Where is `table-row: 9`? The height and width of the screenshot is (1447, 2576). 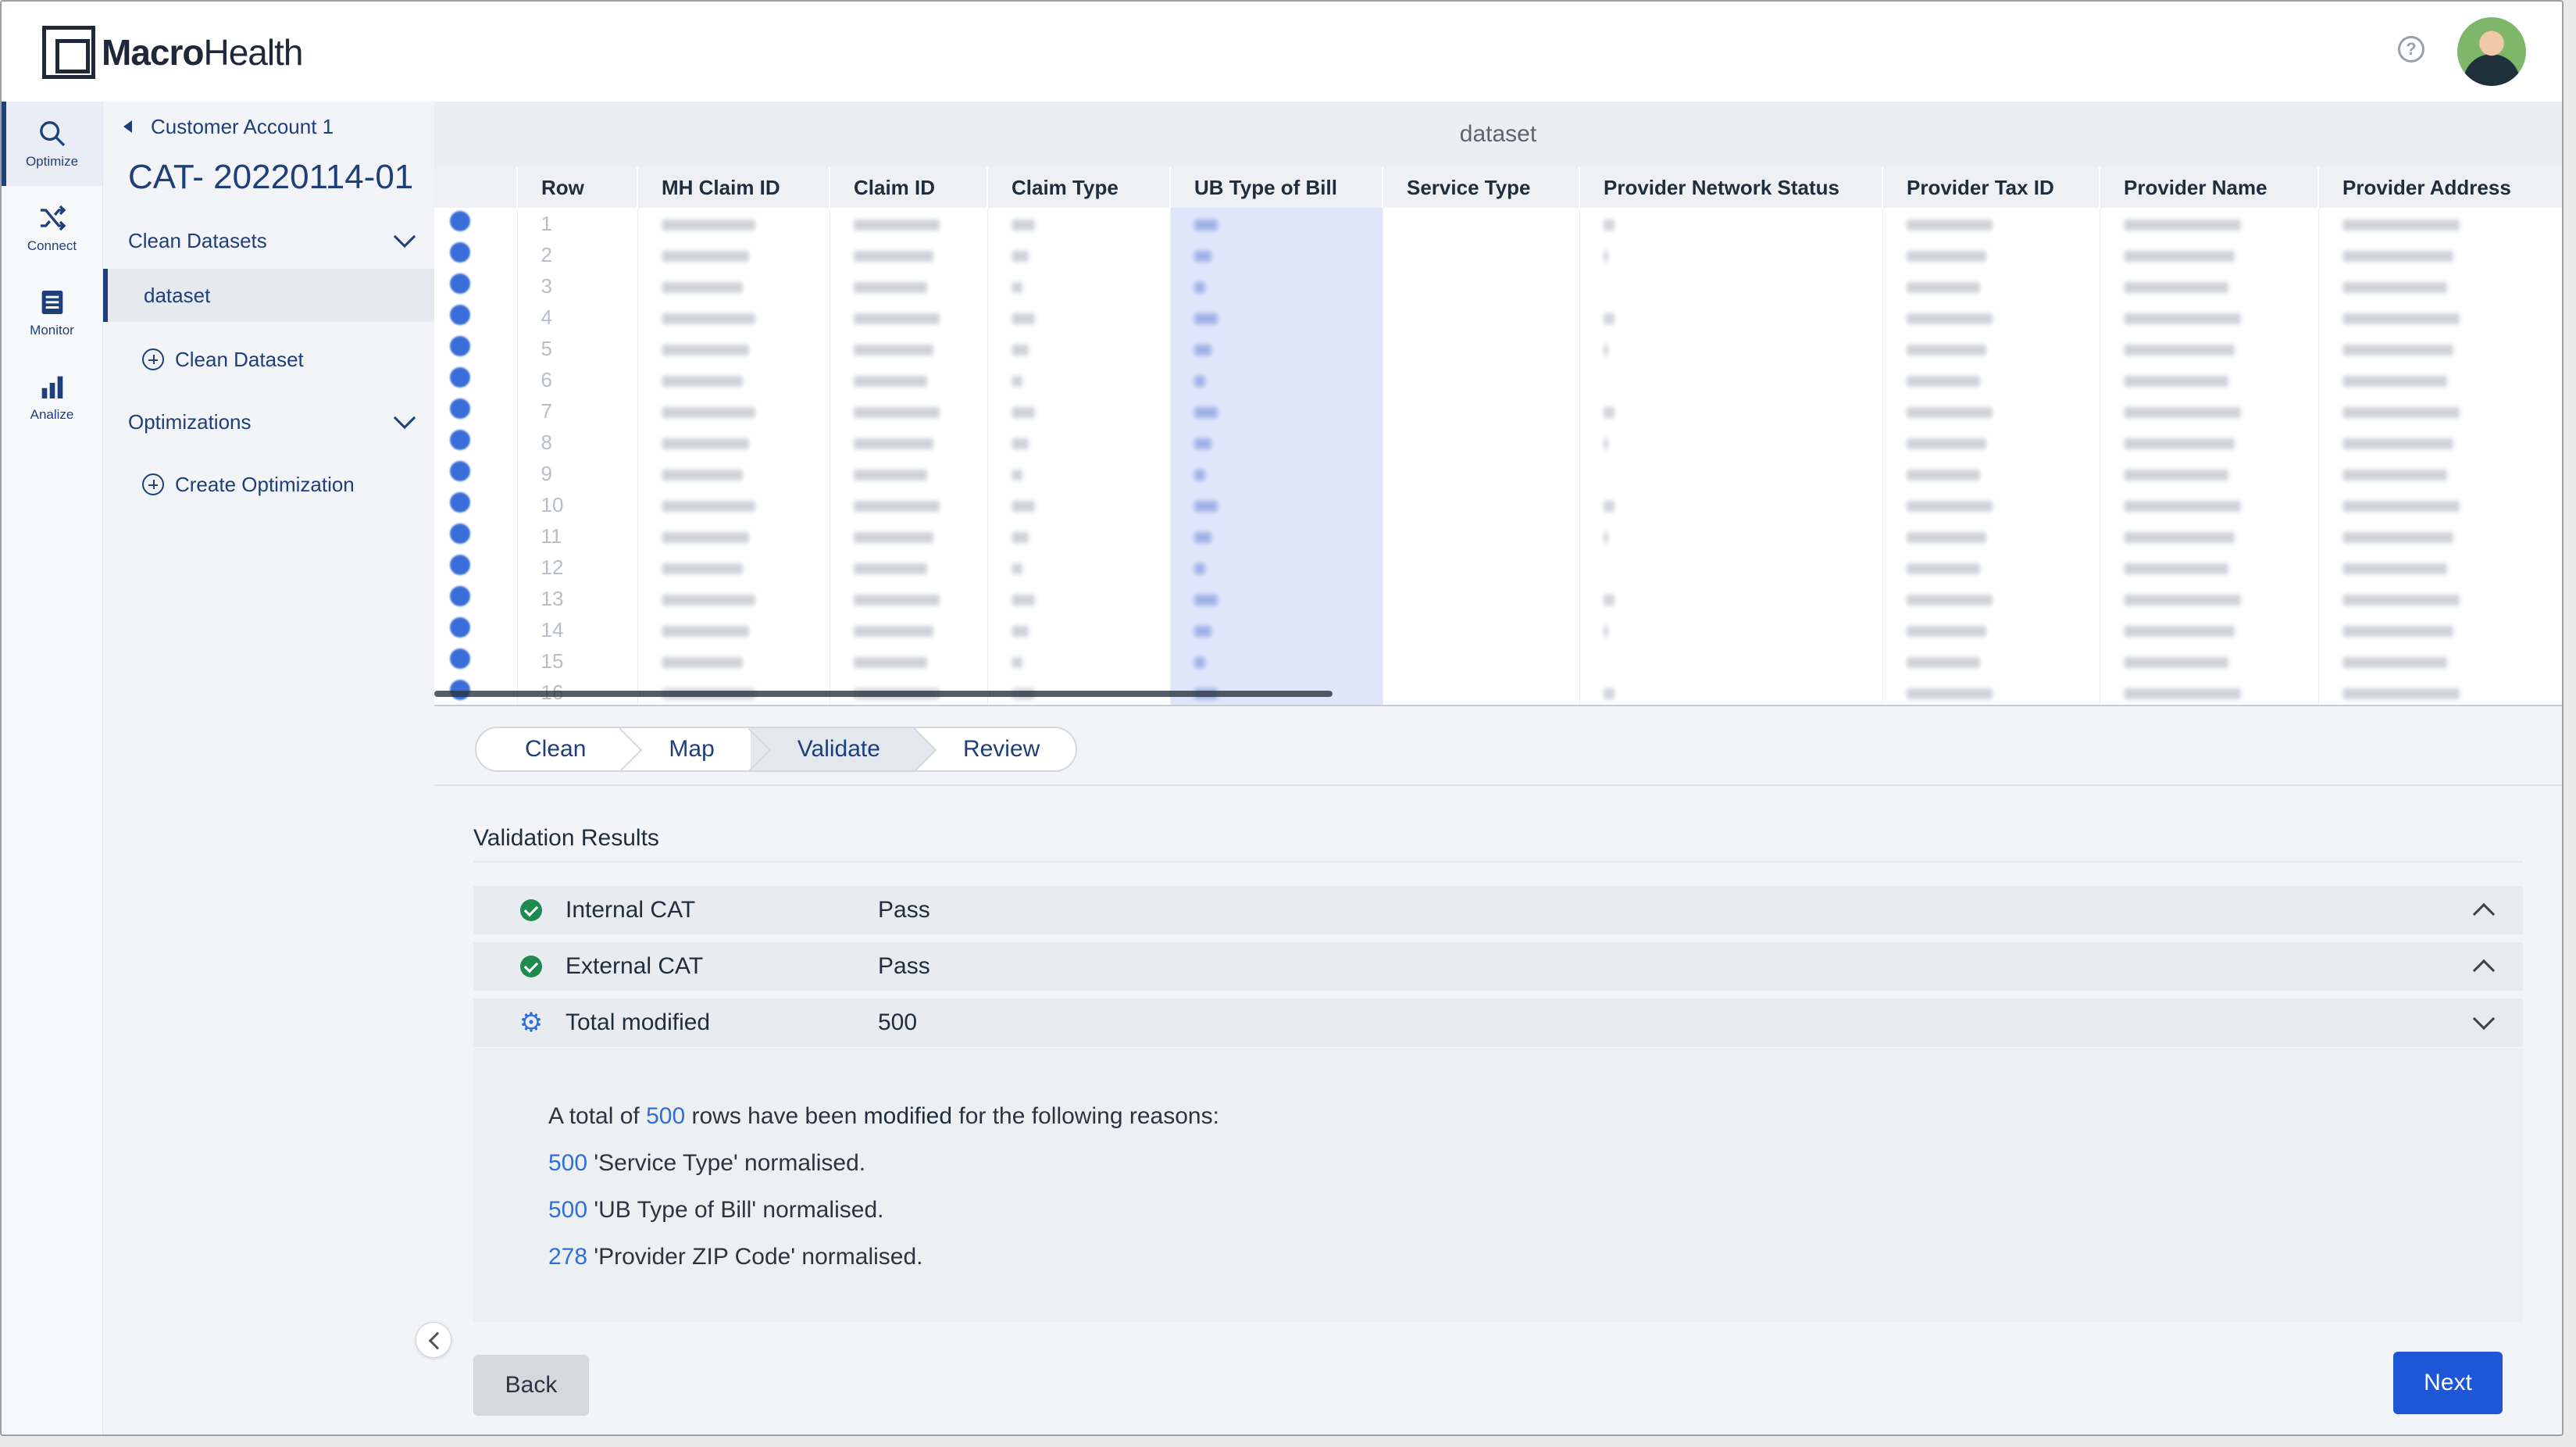
table-row: 9 is located at coordinates (1498, 473).